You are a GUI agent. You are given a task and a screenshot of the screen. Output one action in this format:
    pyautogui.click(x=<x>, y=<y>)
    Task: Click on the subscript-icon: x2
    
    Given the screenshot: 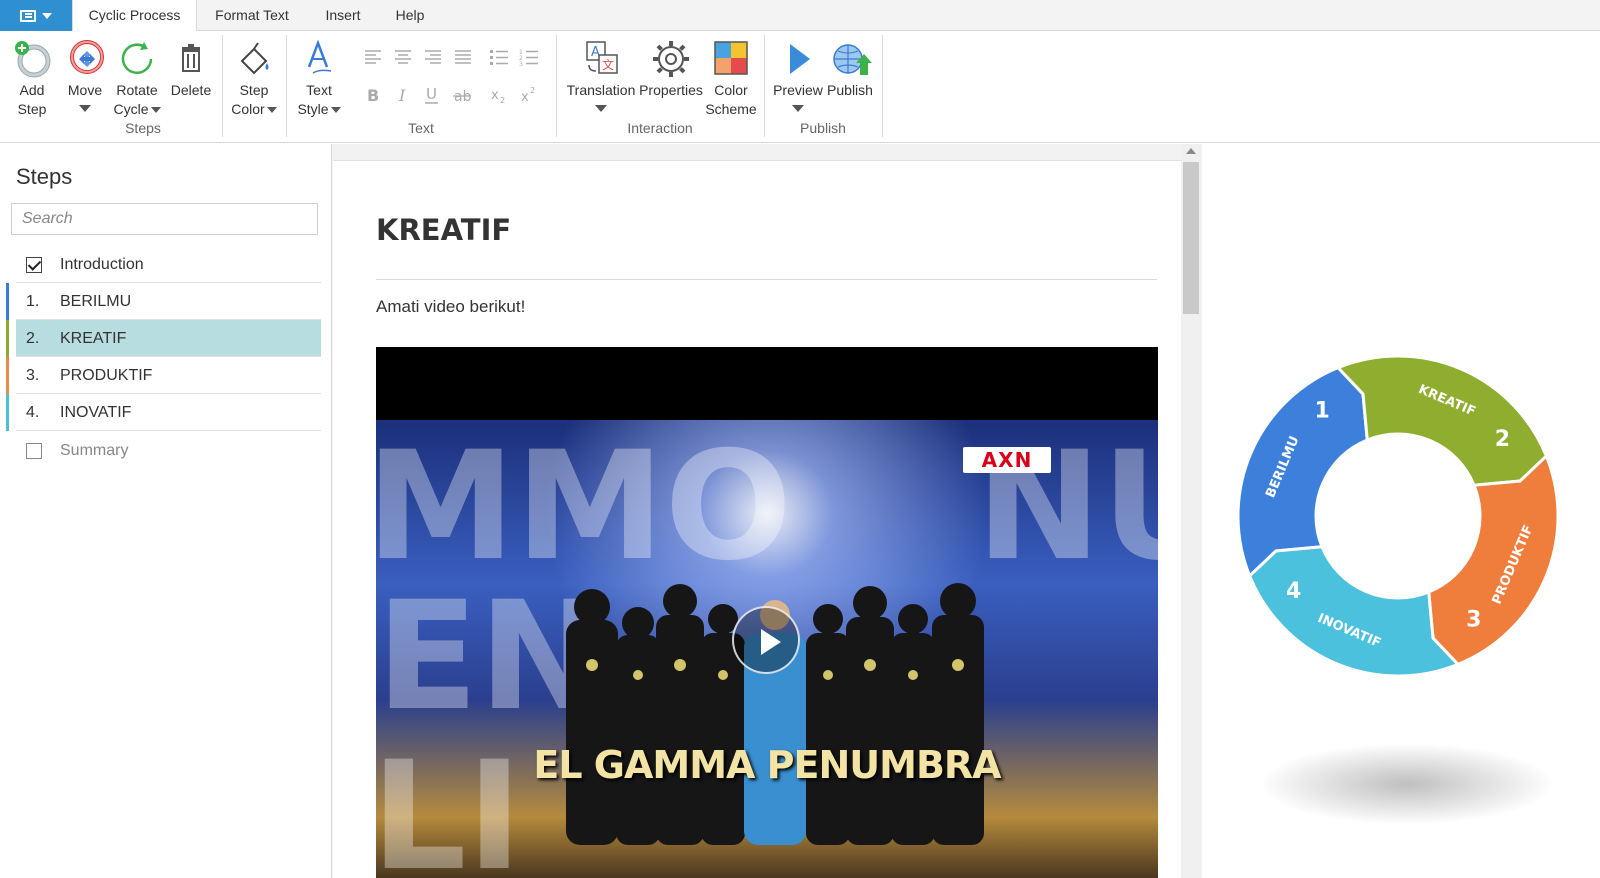 What is the action you would take?
    pyautogui.click(x=499, y=95)
    